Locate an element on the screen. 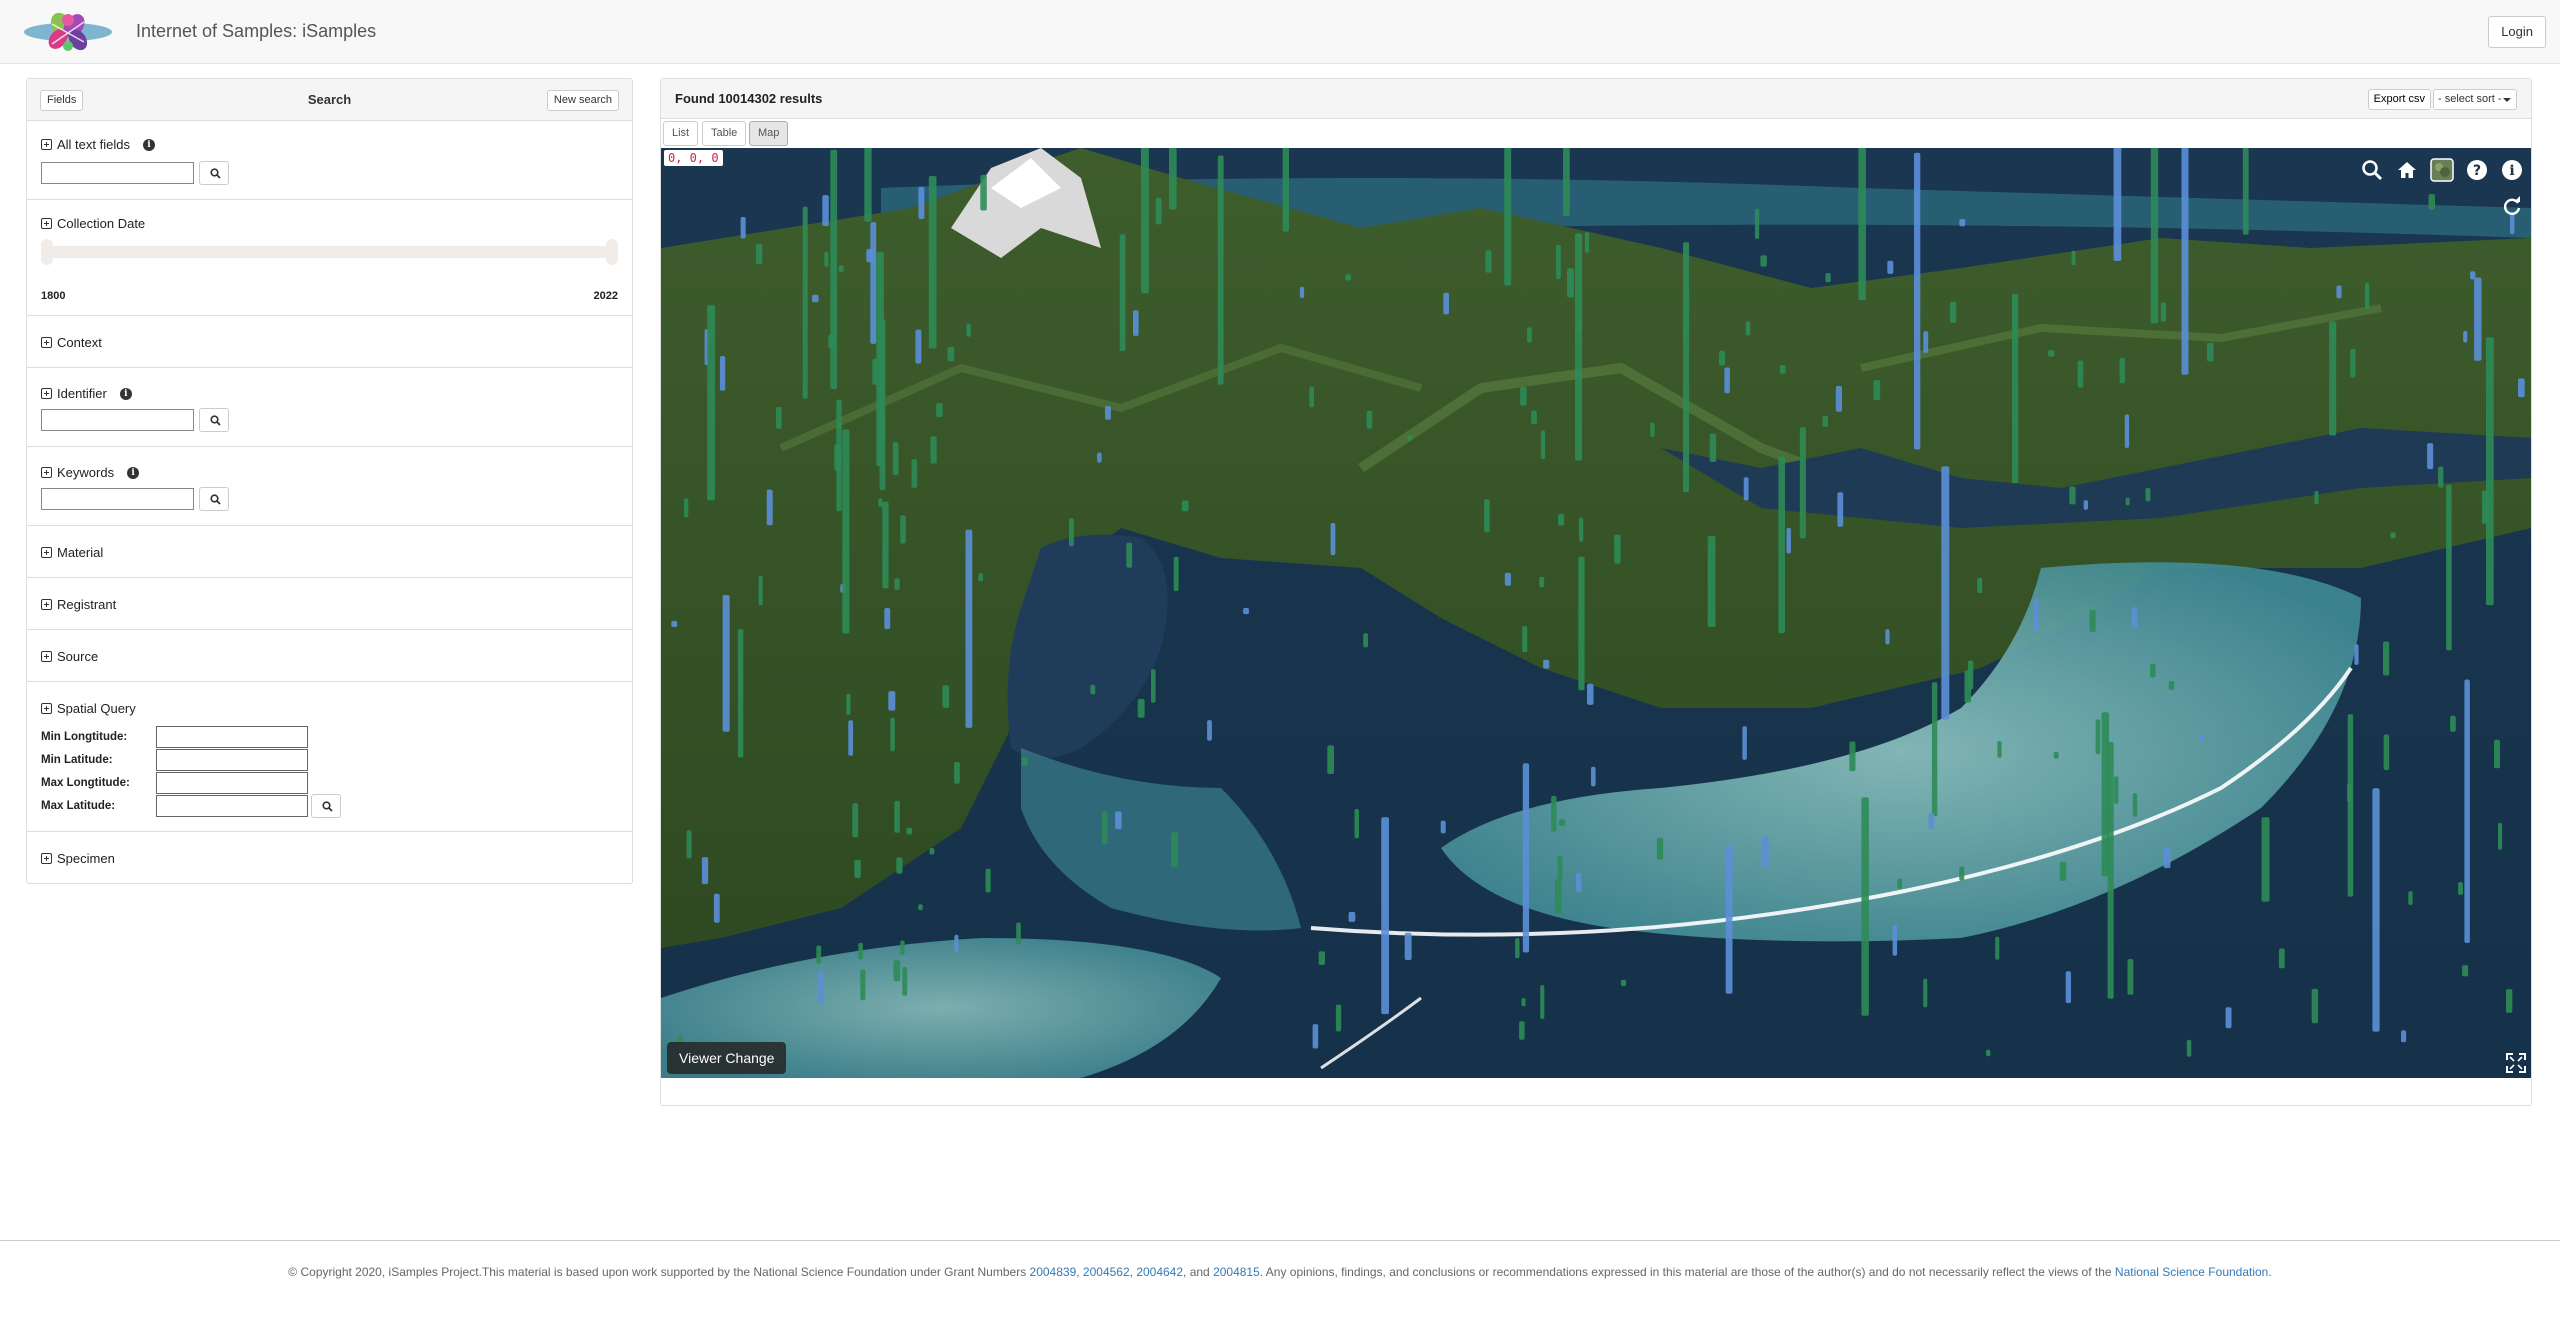 Image resolution: width=2560 pixels, height=1329 pixels. facet-toggle-material: Material is located at coordinates (72, 552).